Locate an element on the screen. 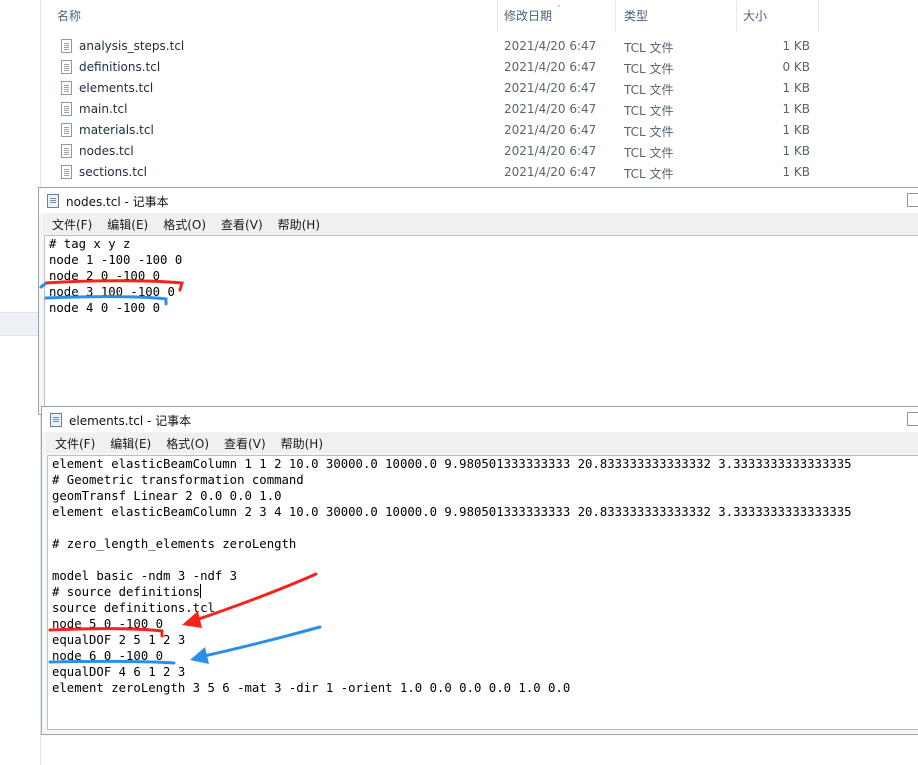 The width and height of the screenshot is (918, 765). file-row: nodes.tcl 2021/4/20 6:47 TCL 文件 1 KB is located at coordinates (479, 151).